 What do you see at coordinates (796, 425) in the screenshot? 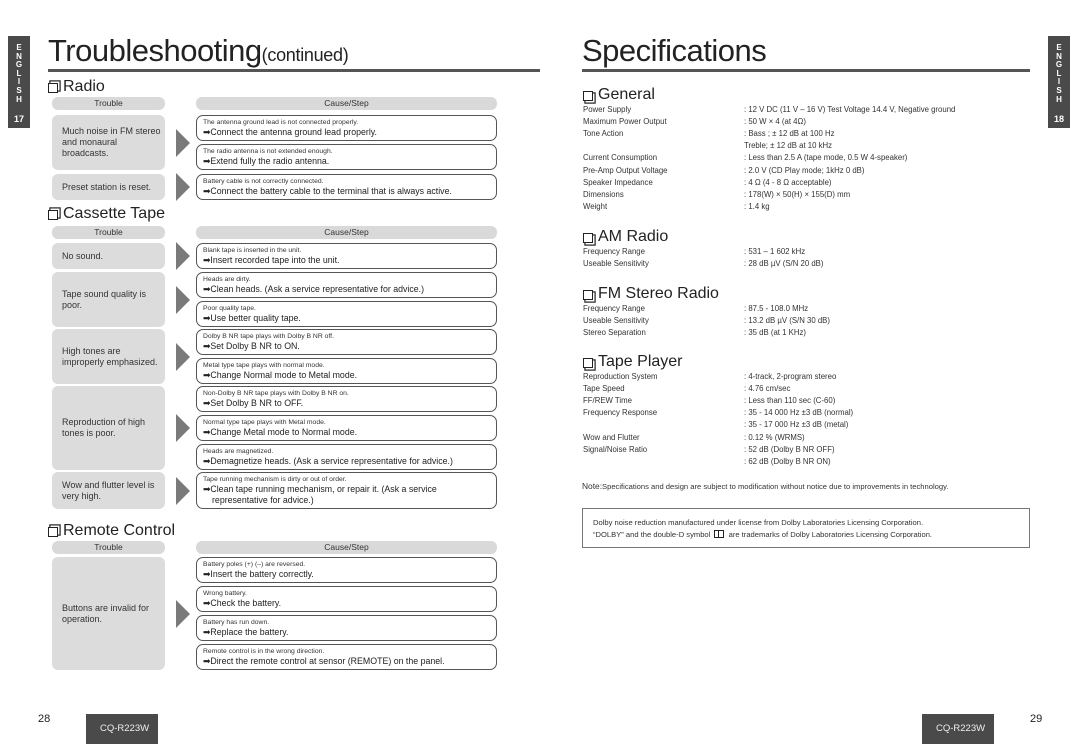
I see `spec-value: : 35 - 17 000 Hz ±3 dB (metal)` at bounding box center [796, 425].